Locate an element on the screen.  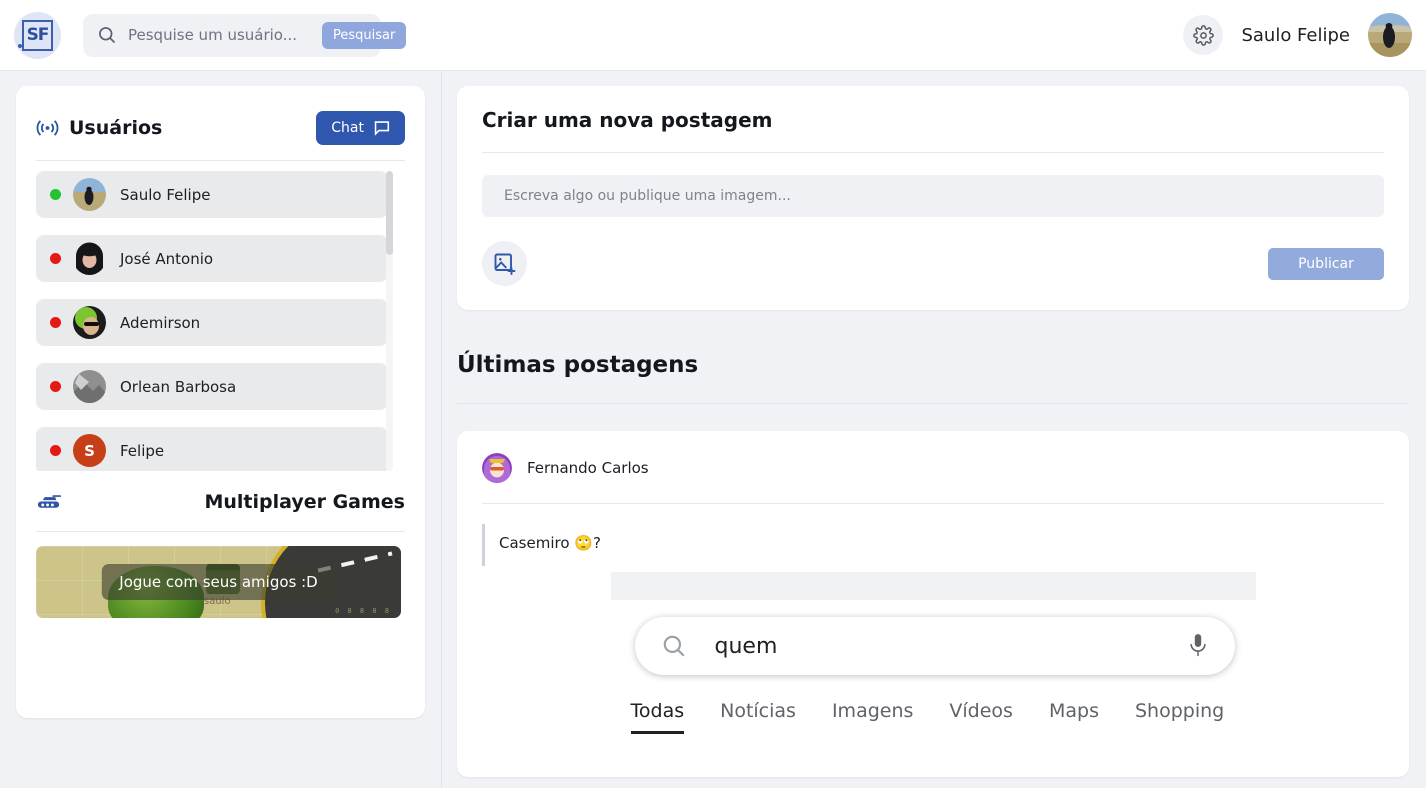
avatar-initial: S is located at coordinates (89, 450).